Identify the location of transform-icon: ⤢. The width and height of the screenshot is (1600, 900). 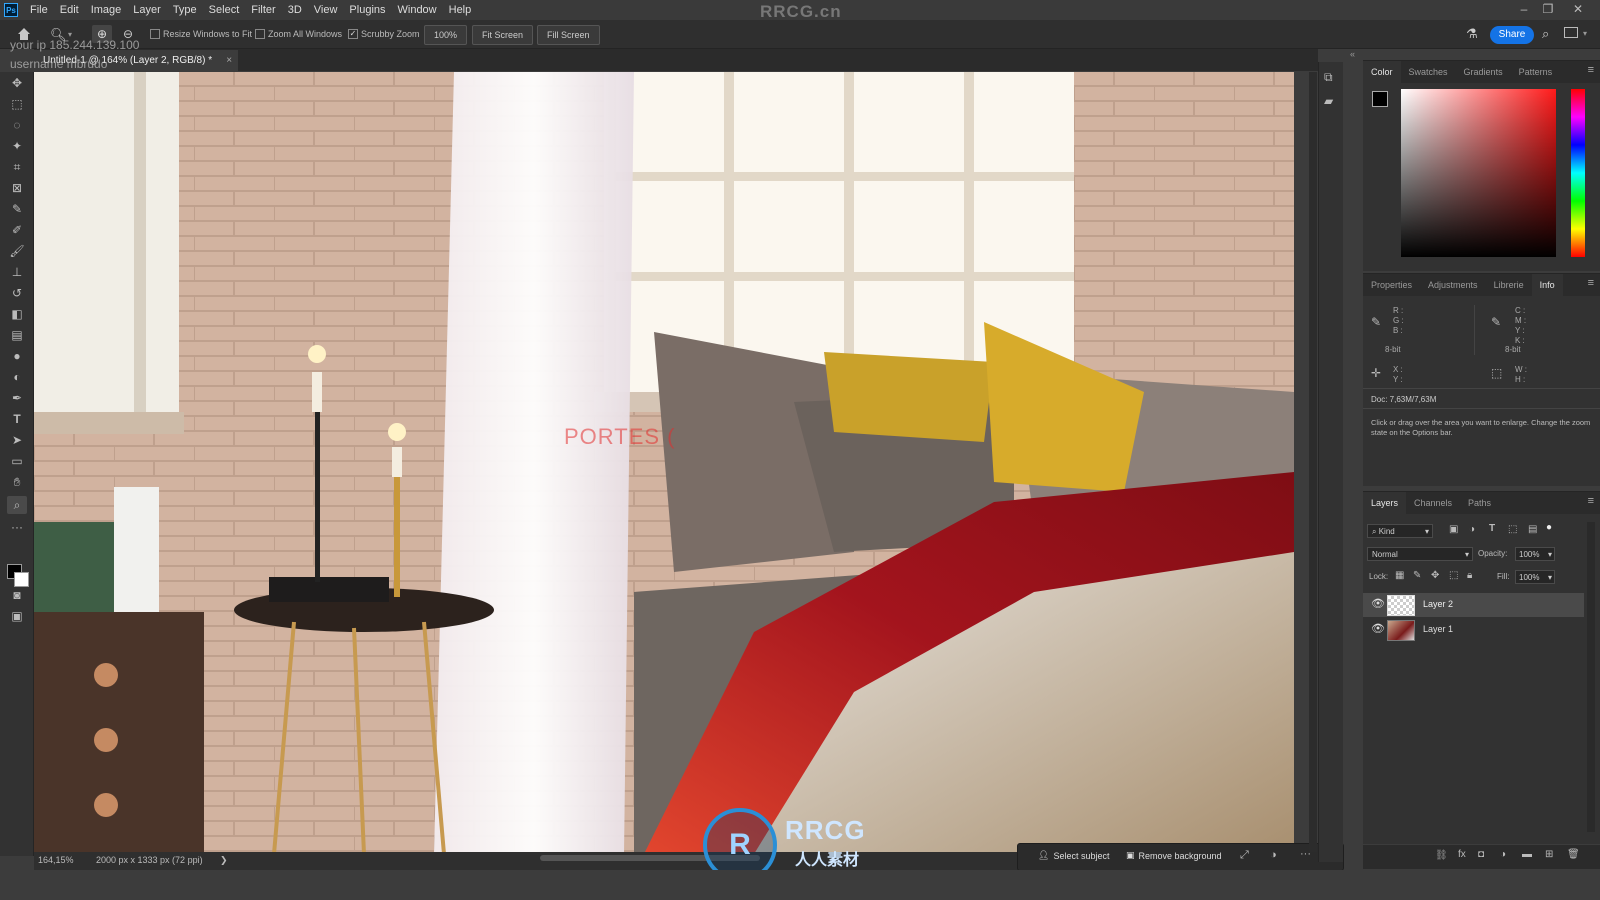
(1244, 855).